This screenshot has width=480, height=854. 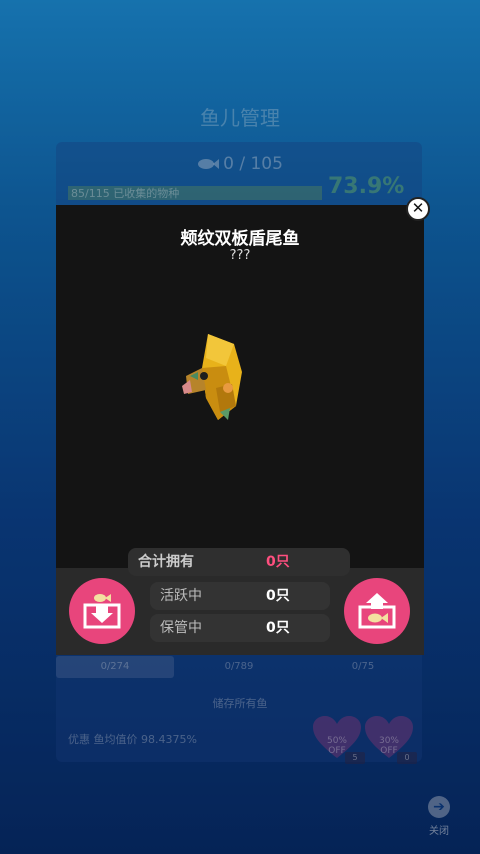 I want to click on store-fish-icon, so click(x=102, y=611).